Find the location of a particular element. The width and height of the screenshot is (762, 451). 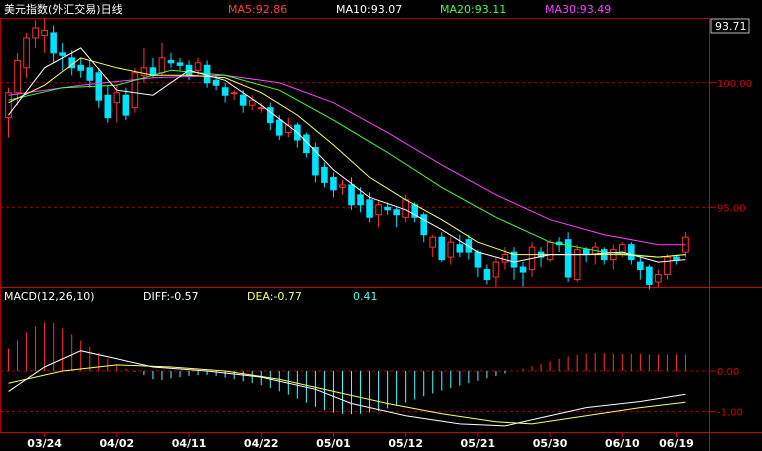

chart-title: 美元指数(外汇交易)日线 is located at coordinates (63, 9).